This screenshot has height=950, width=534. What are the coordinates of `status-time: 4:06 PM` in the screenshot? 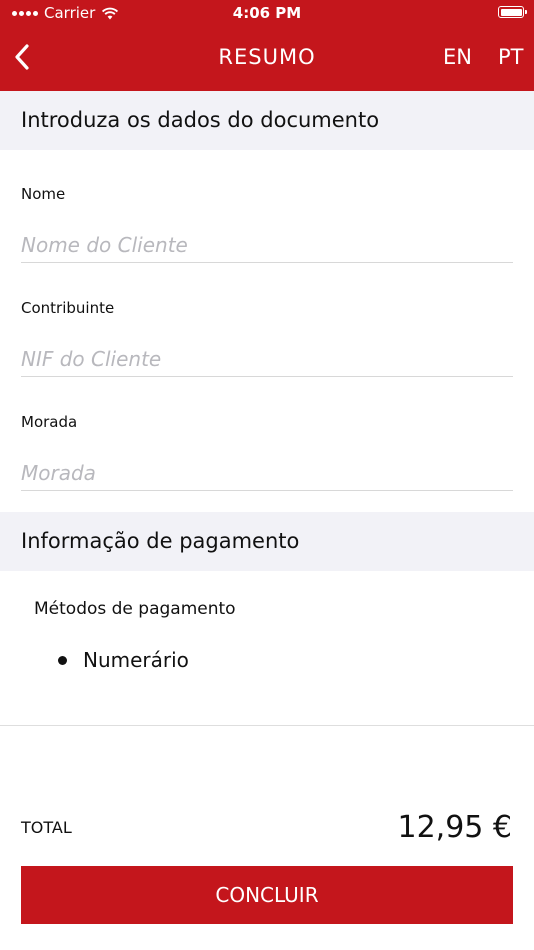 It's located at (267, 13).